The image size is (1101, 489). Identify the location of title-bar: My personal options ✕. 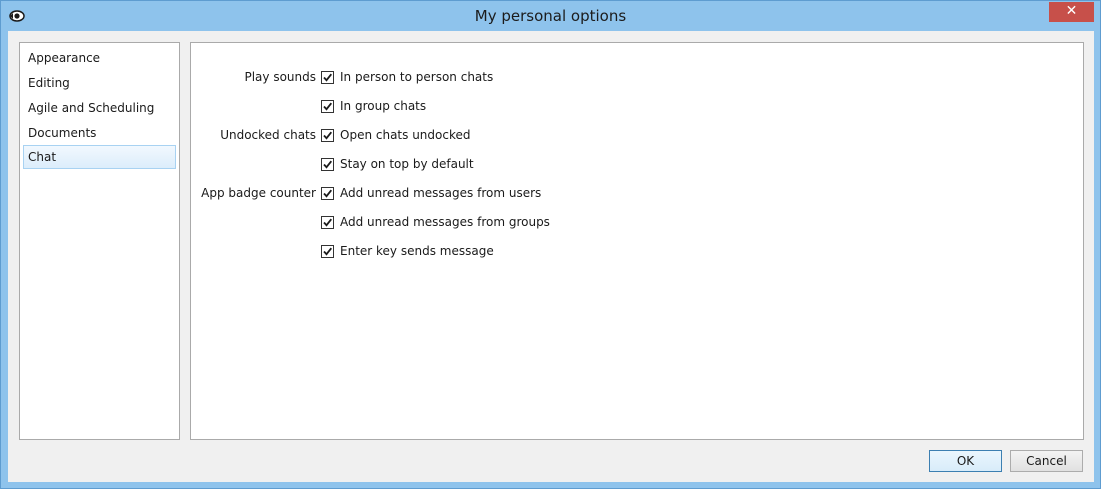
(550, 16).